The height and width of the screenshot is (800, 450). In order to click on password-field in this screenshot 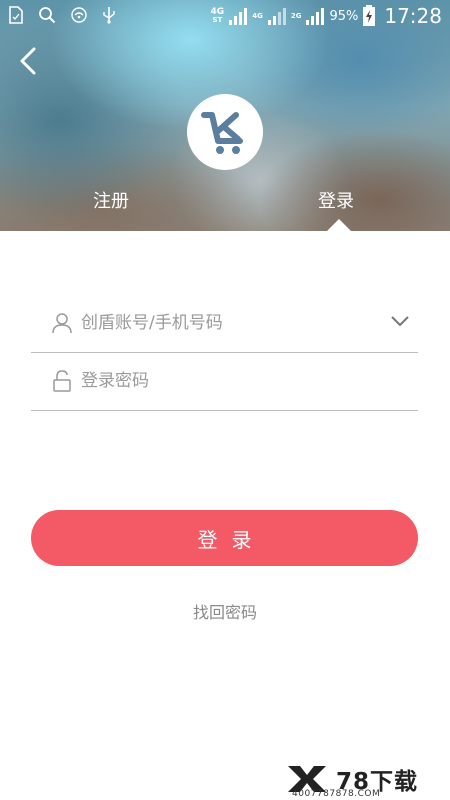, I will do `click(224, 381)`.